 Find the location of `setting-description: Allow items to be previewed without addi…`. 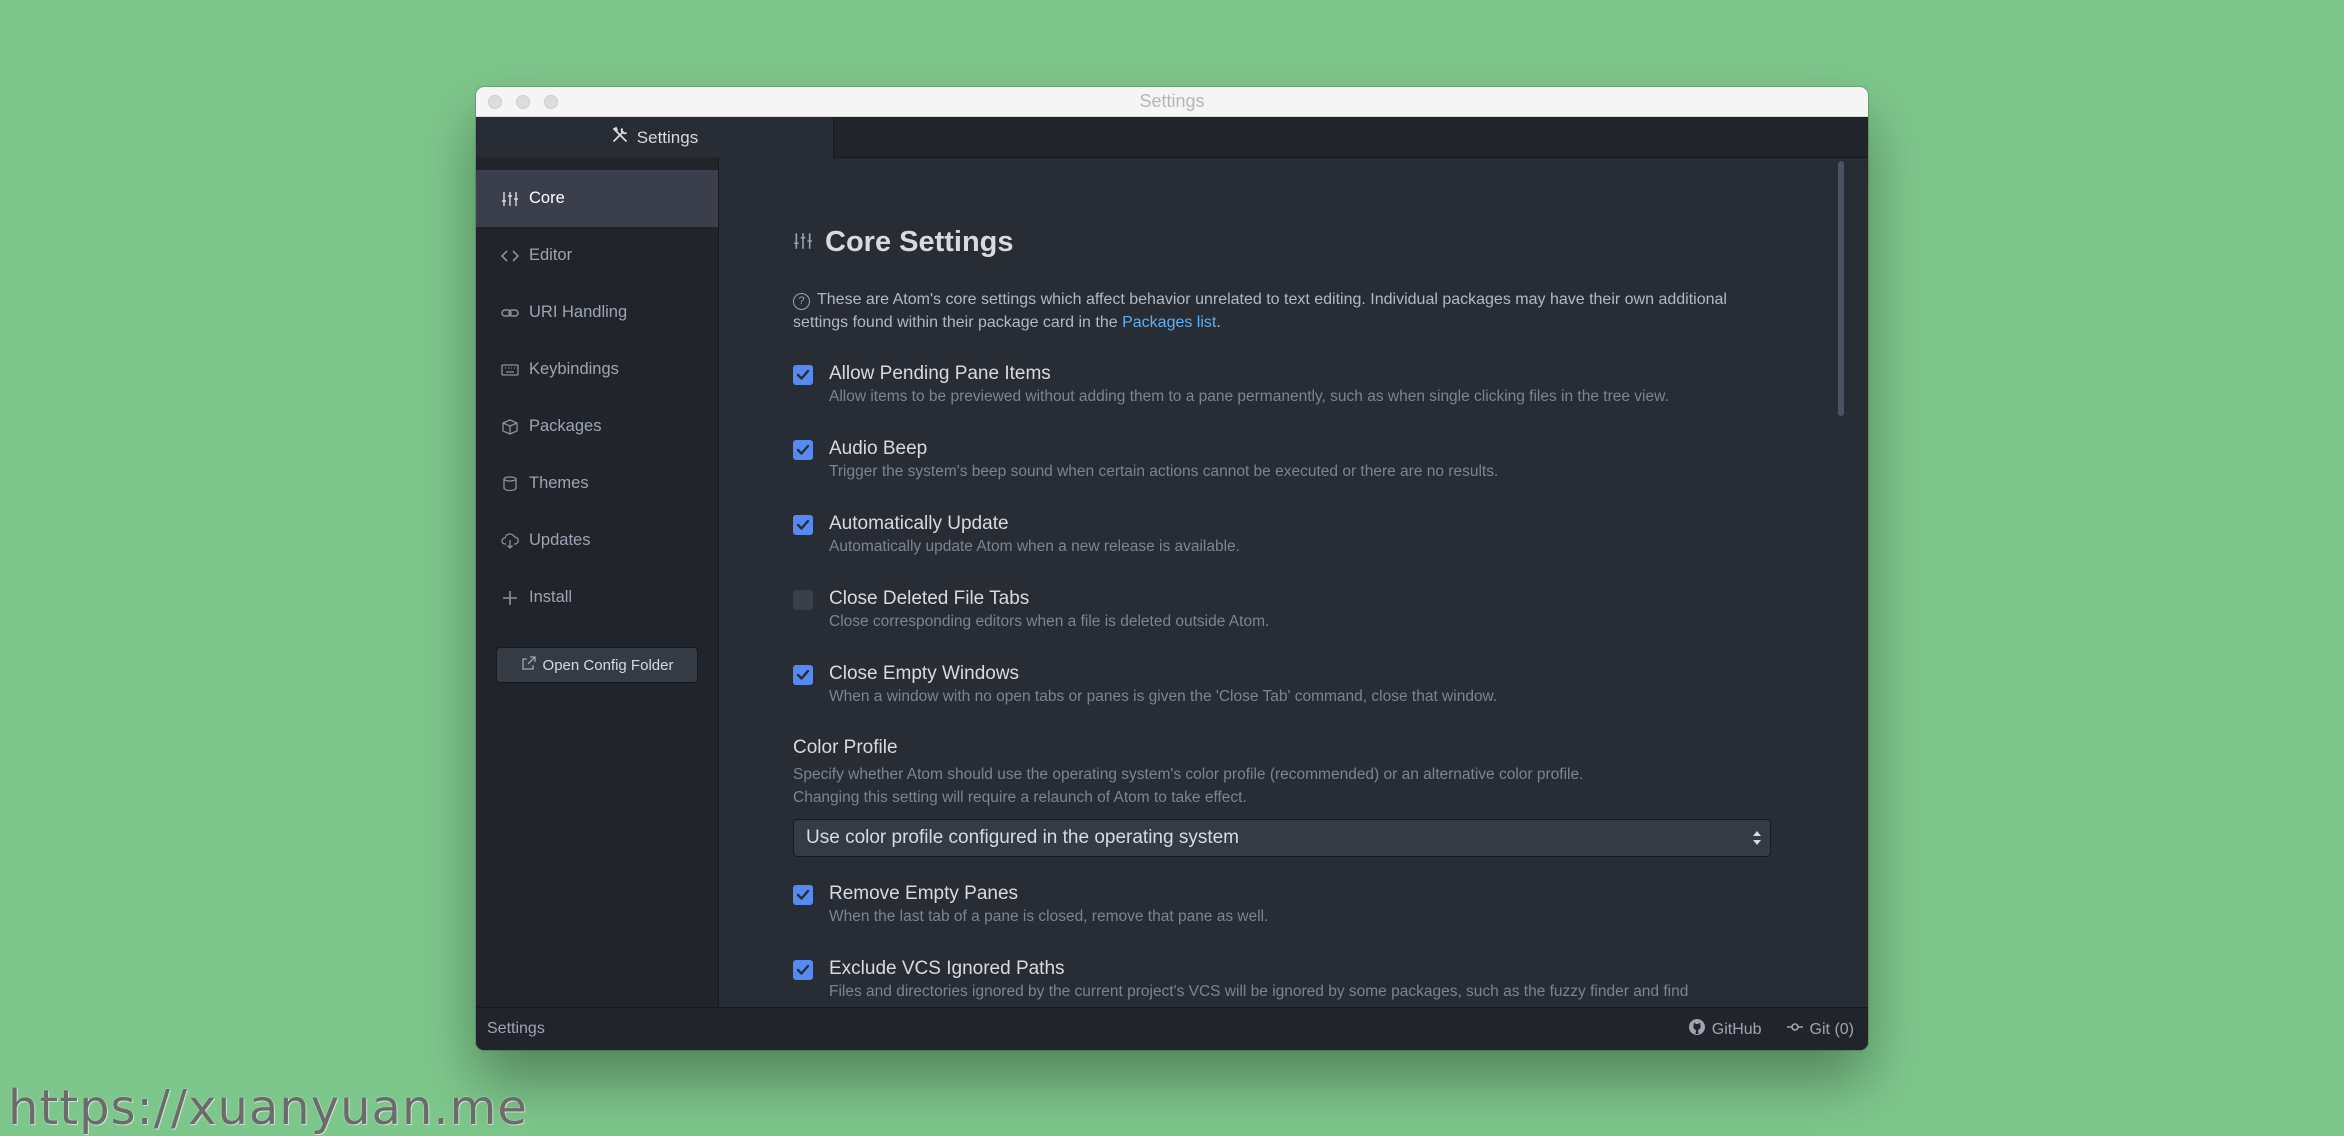

setting-description: Allow items to be previewed without addi… is located at coordinates (1249, 396).